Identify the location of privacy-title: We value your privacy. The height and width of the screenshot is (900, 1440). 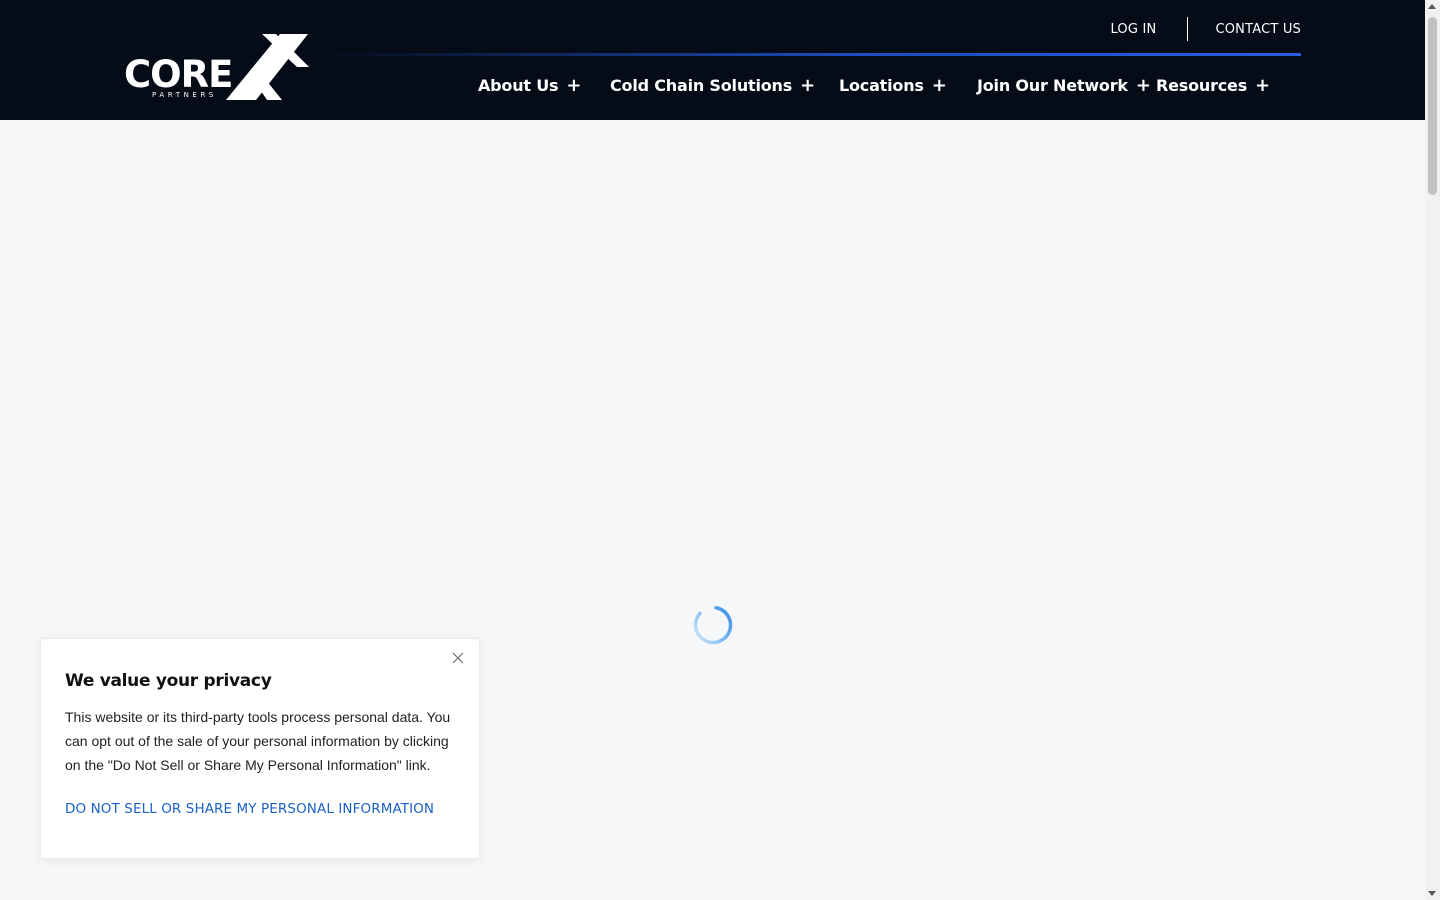
(168, 681).